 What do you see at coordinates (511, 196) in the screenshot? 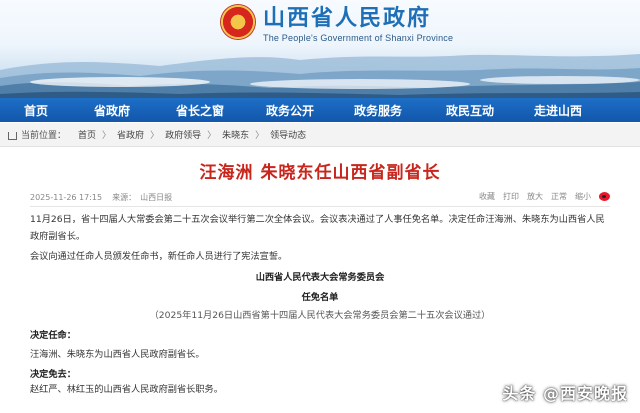
I see `print-button: 打印` at bounding box center [511, 196].